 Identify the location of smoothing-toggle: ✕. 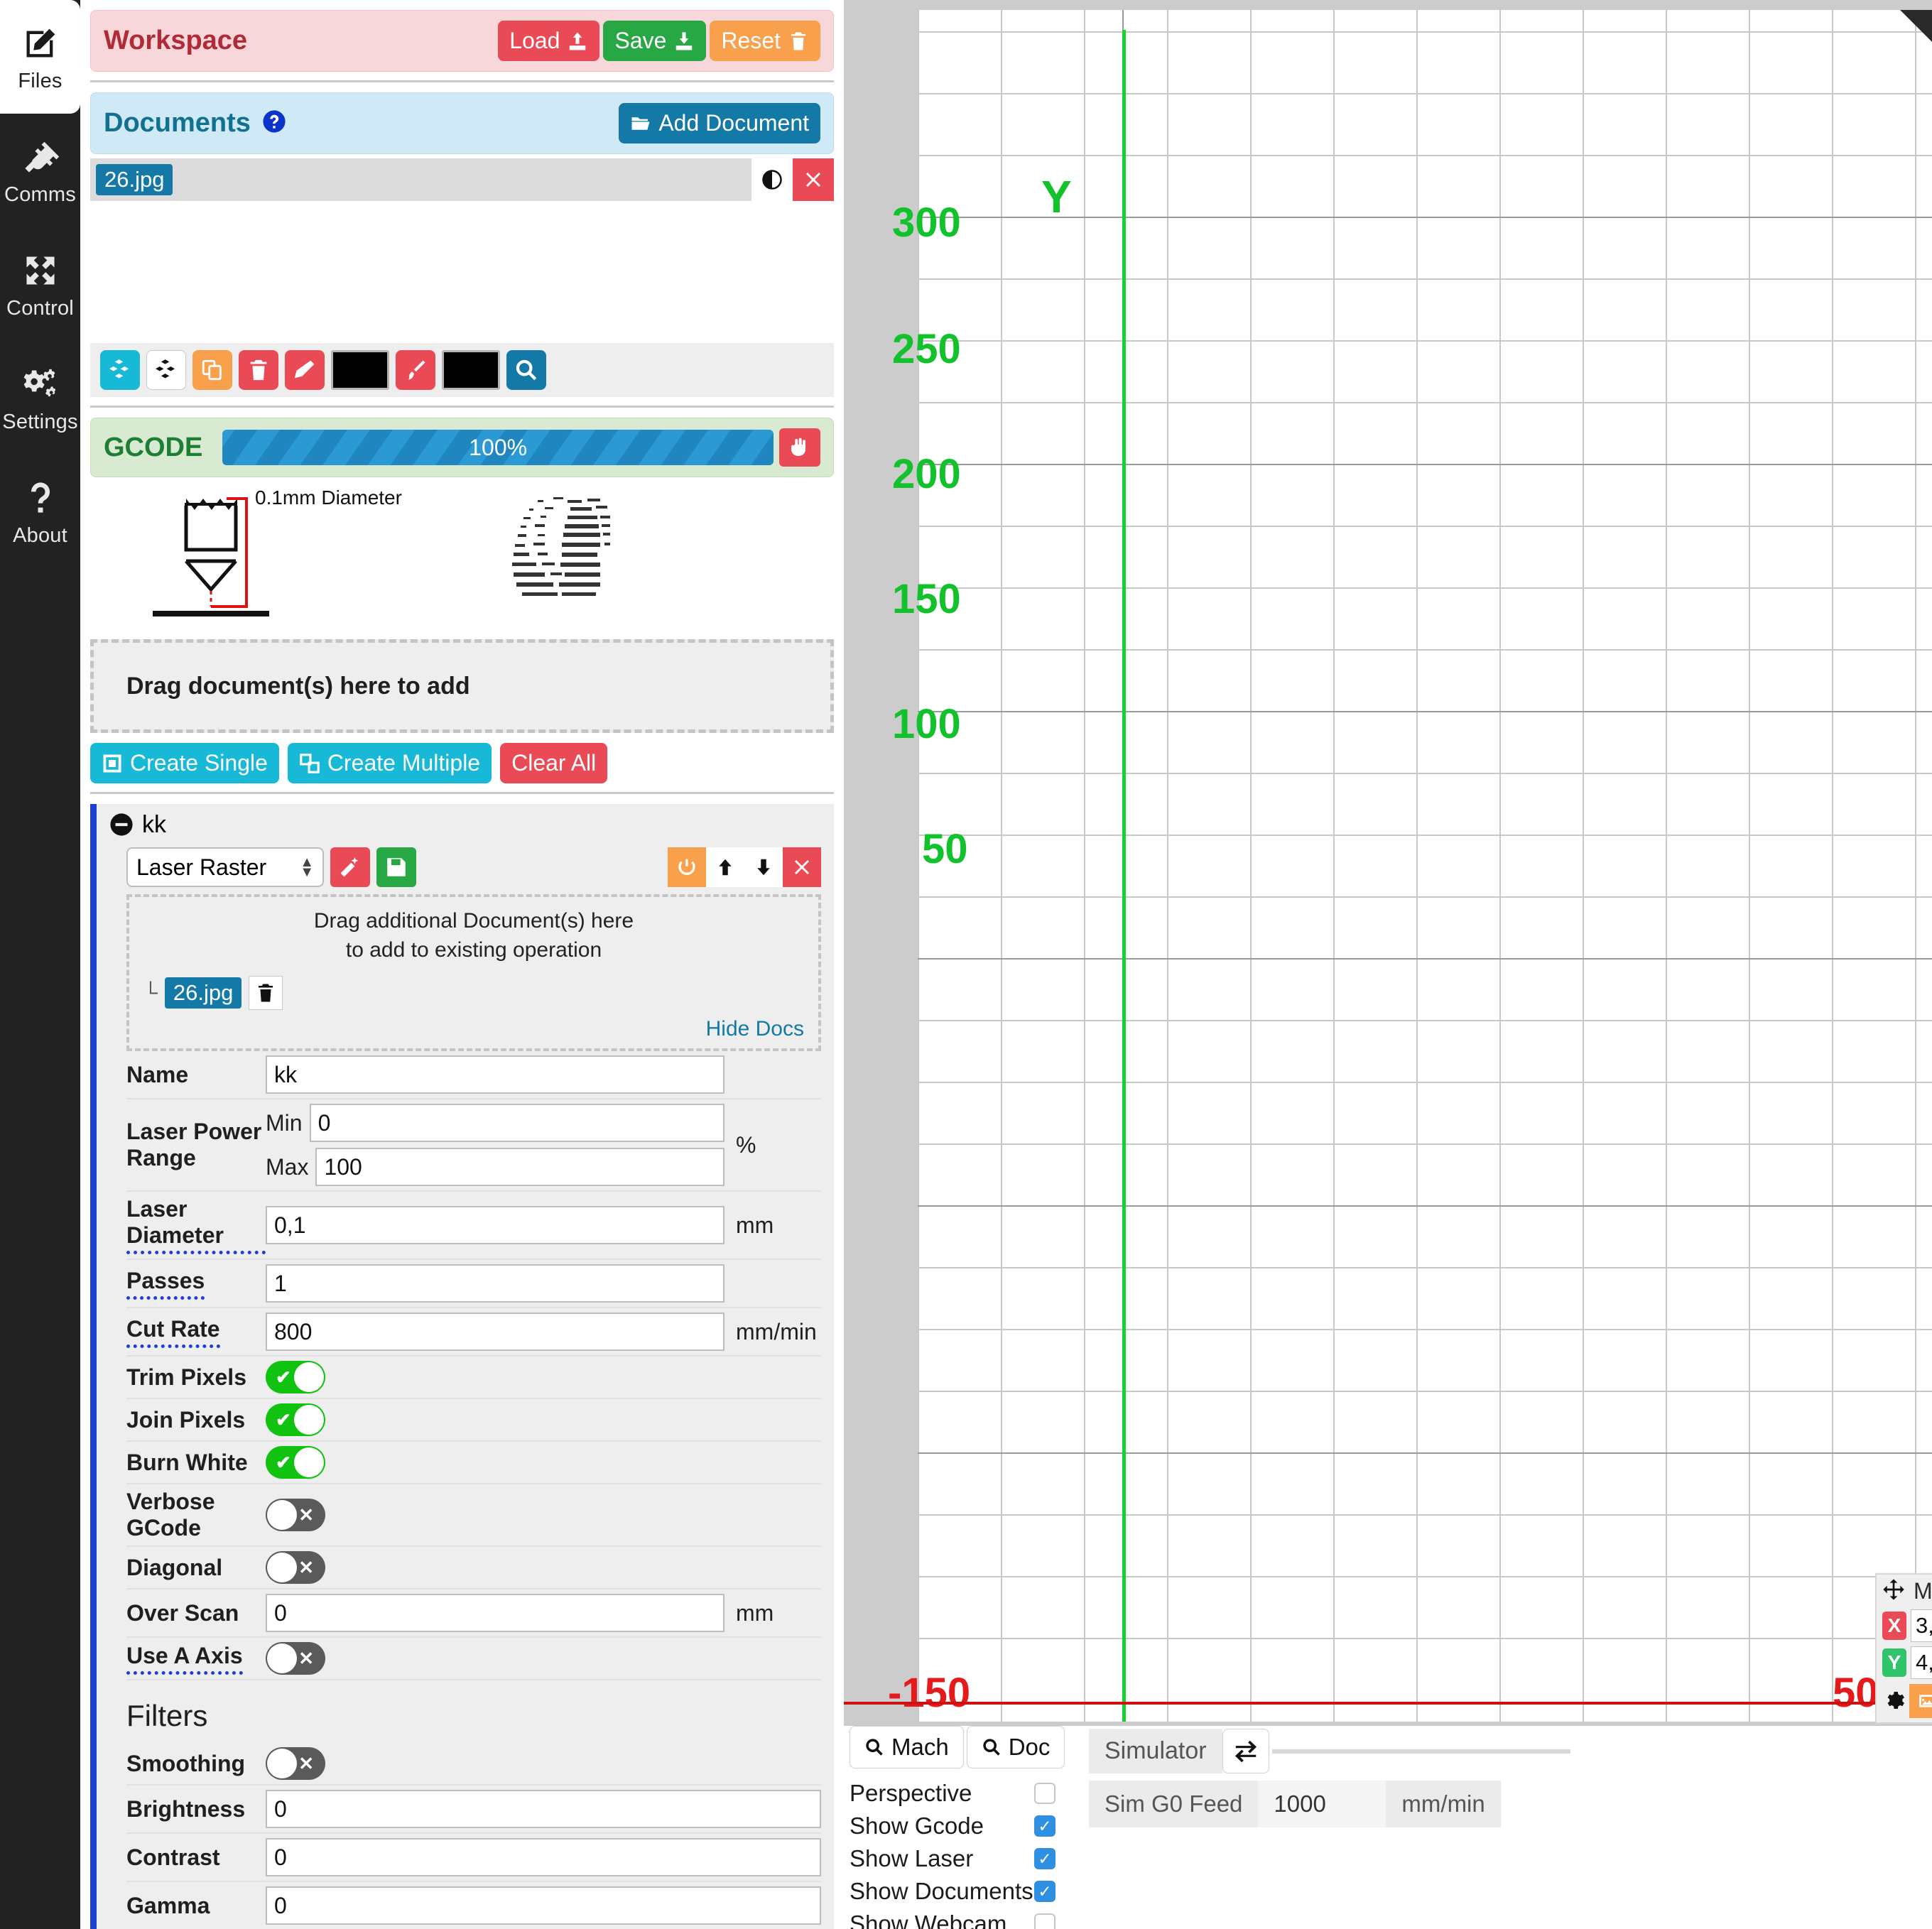
(295, 1763).